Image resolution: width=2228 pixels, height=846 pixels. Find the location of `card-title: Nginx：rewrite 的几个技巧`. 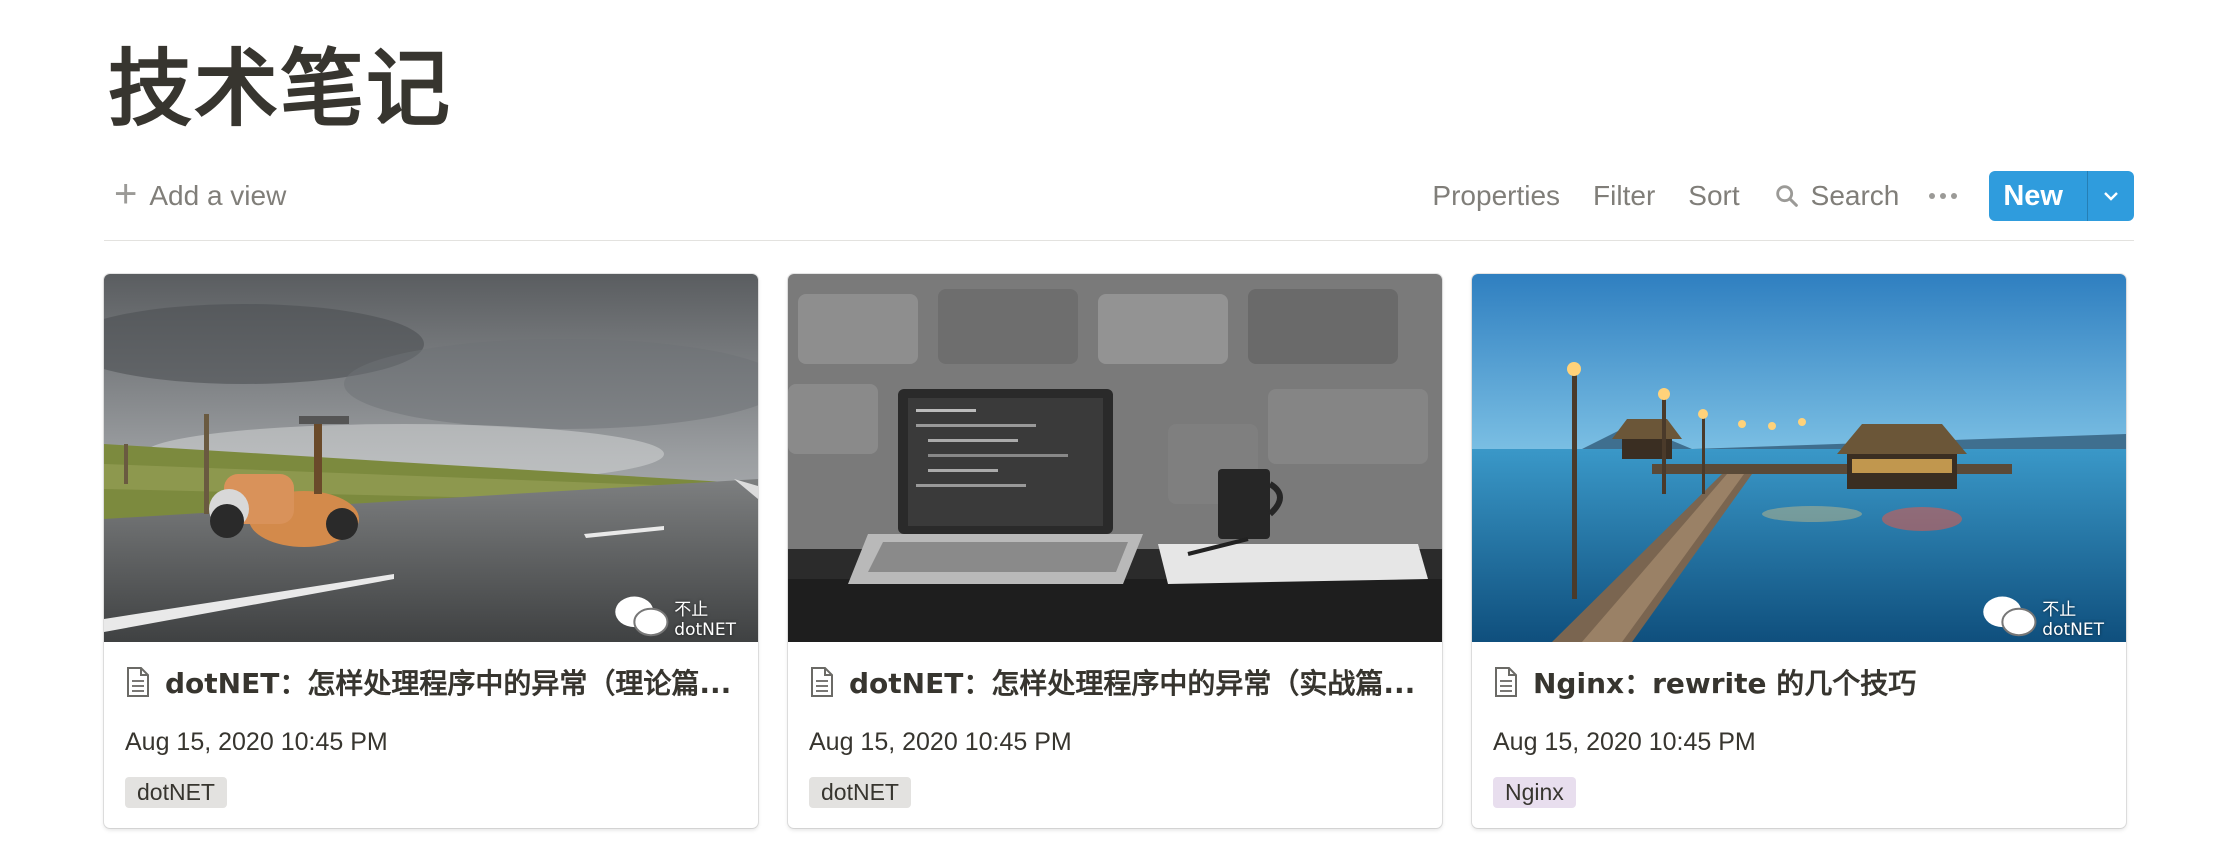

card-title: Nginx：rewrite 的几个技巧 is located at coordinates (1799, 682).